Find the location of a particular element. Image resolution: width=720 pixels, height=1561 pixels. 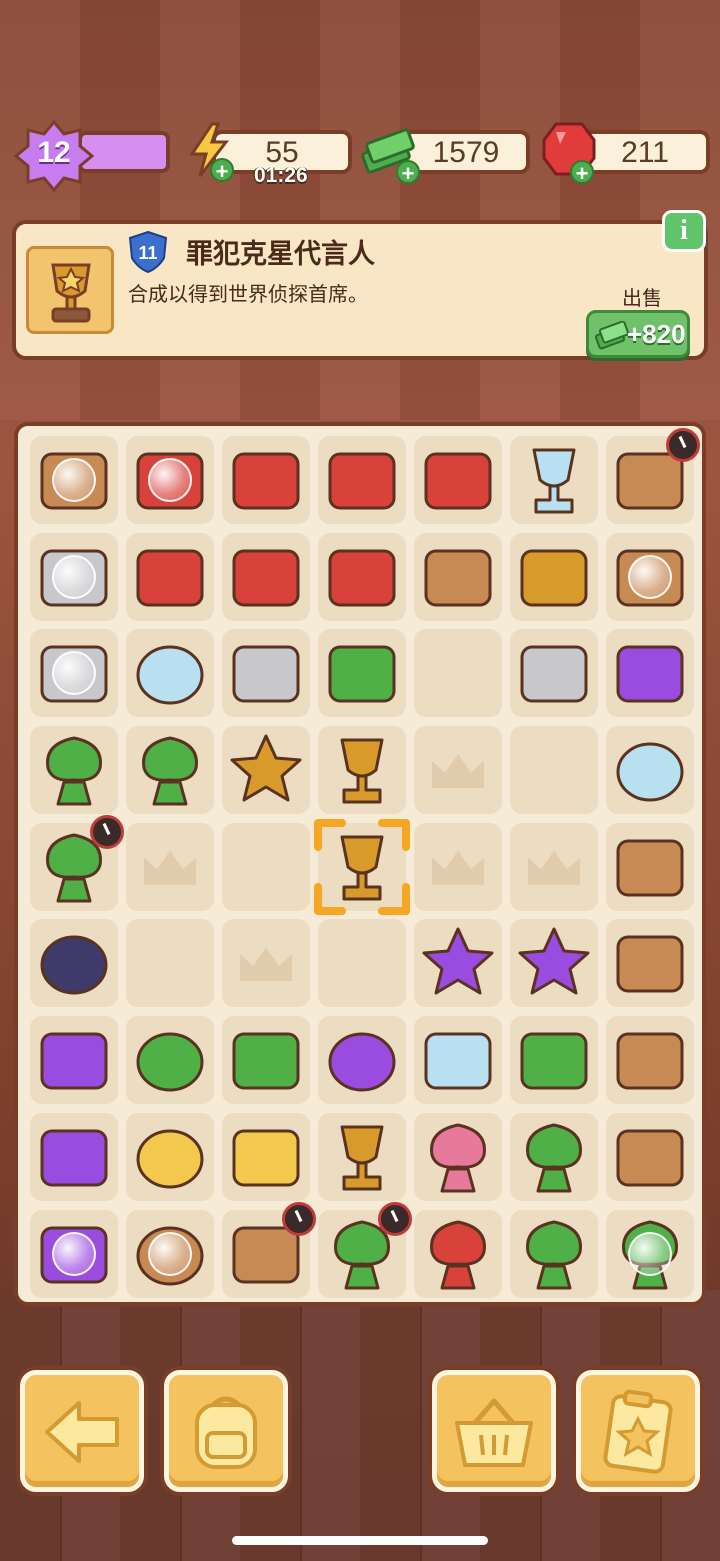

board-cell-cash-bundle is located at coordinates (554, 1060).